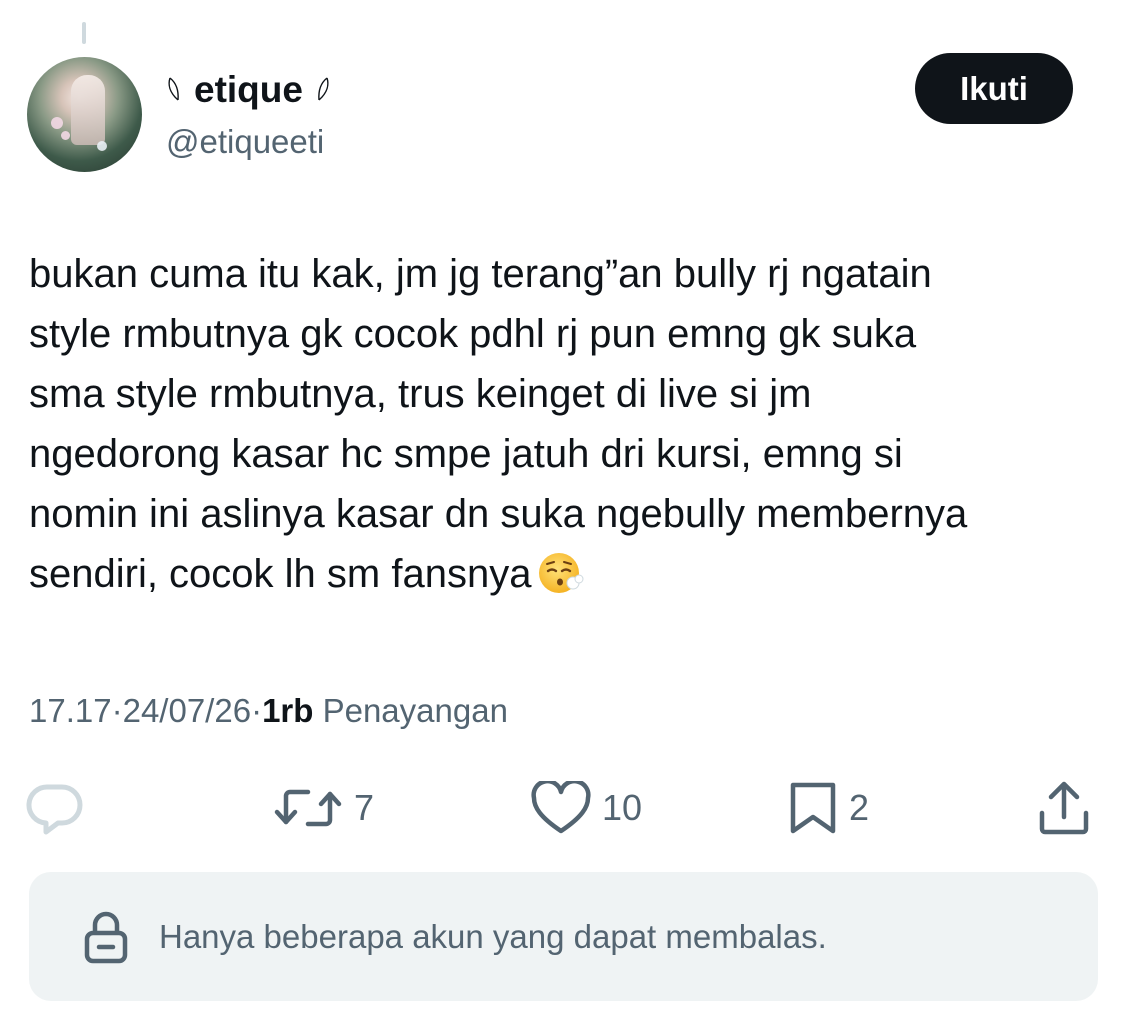 The height and width of the screenshot is (1013, 1125). Describe the element at coordinates (248, 115) in the screenshot. I see `user-block: etique @etiqueeti` at that location.